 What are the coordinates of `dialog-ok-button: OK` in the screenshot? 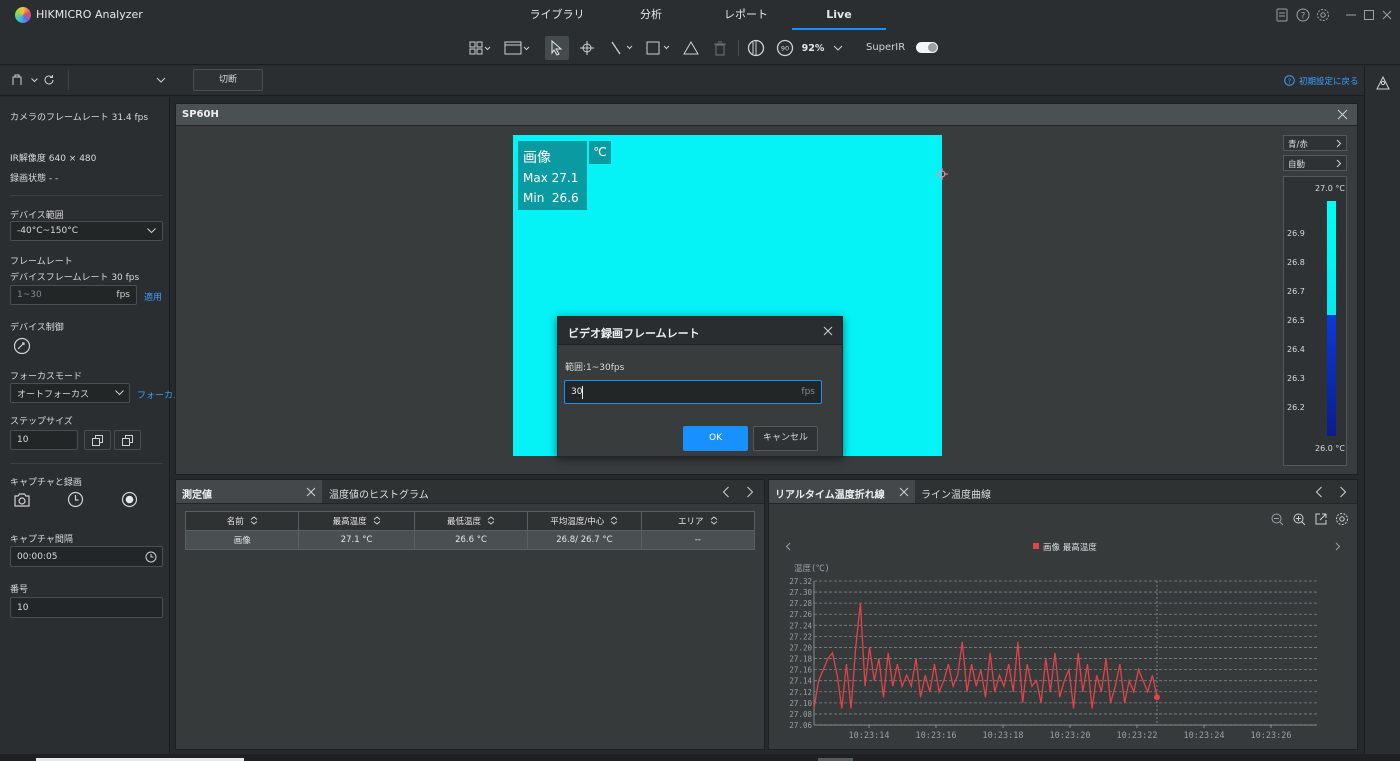 It's located at (715, 438).